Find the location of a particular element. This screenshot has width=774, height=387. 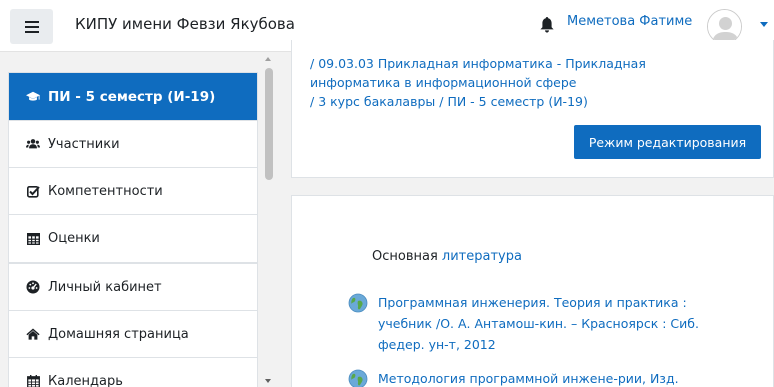

sidebar-item-home: Домашняя страница is located at coordinates (133, 334).